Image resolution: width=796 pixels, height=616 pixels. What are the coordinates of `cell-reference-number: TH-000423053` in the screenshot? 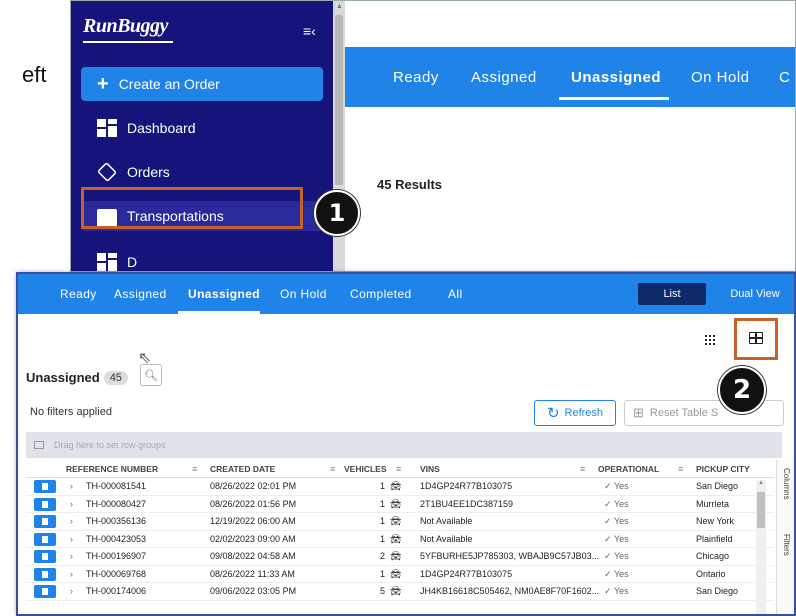 It's located at (116, 539).